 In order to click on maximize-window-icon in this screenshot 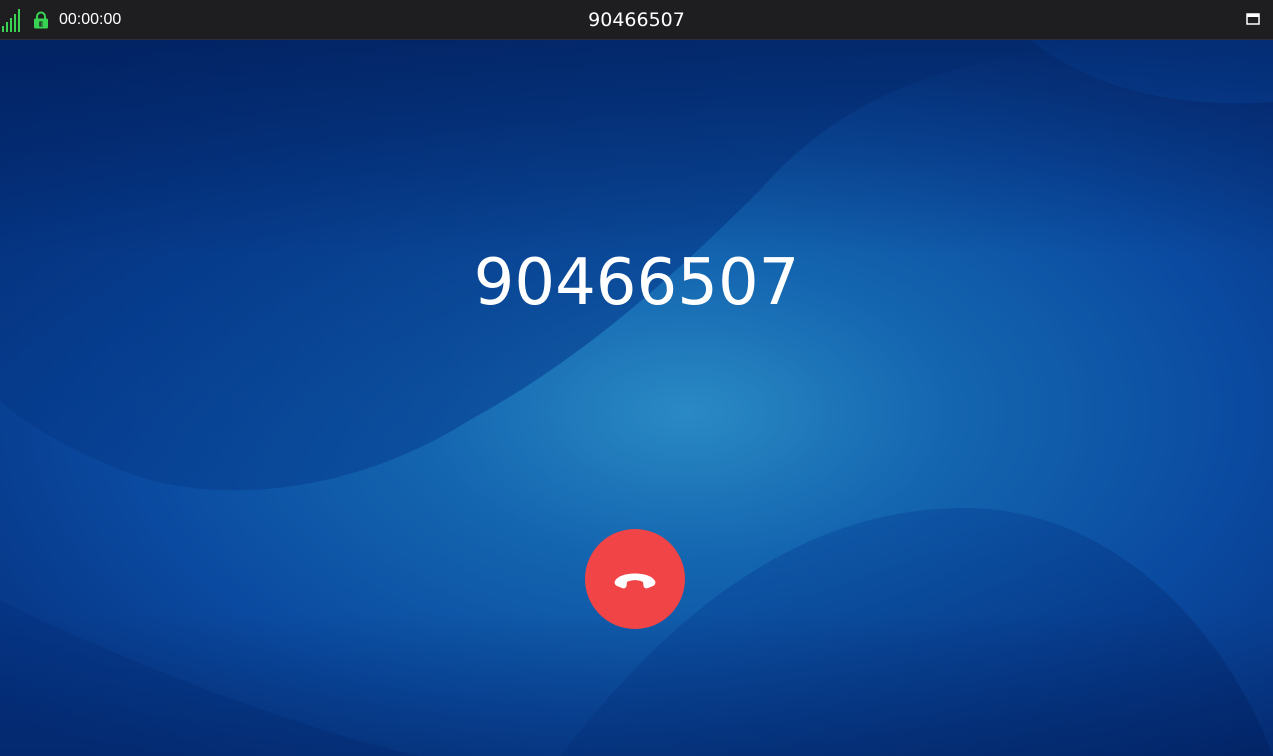, I will do `click(1253, 19)`.